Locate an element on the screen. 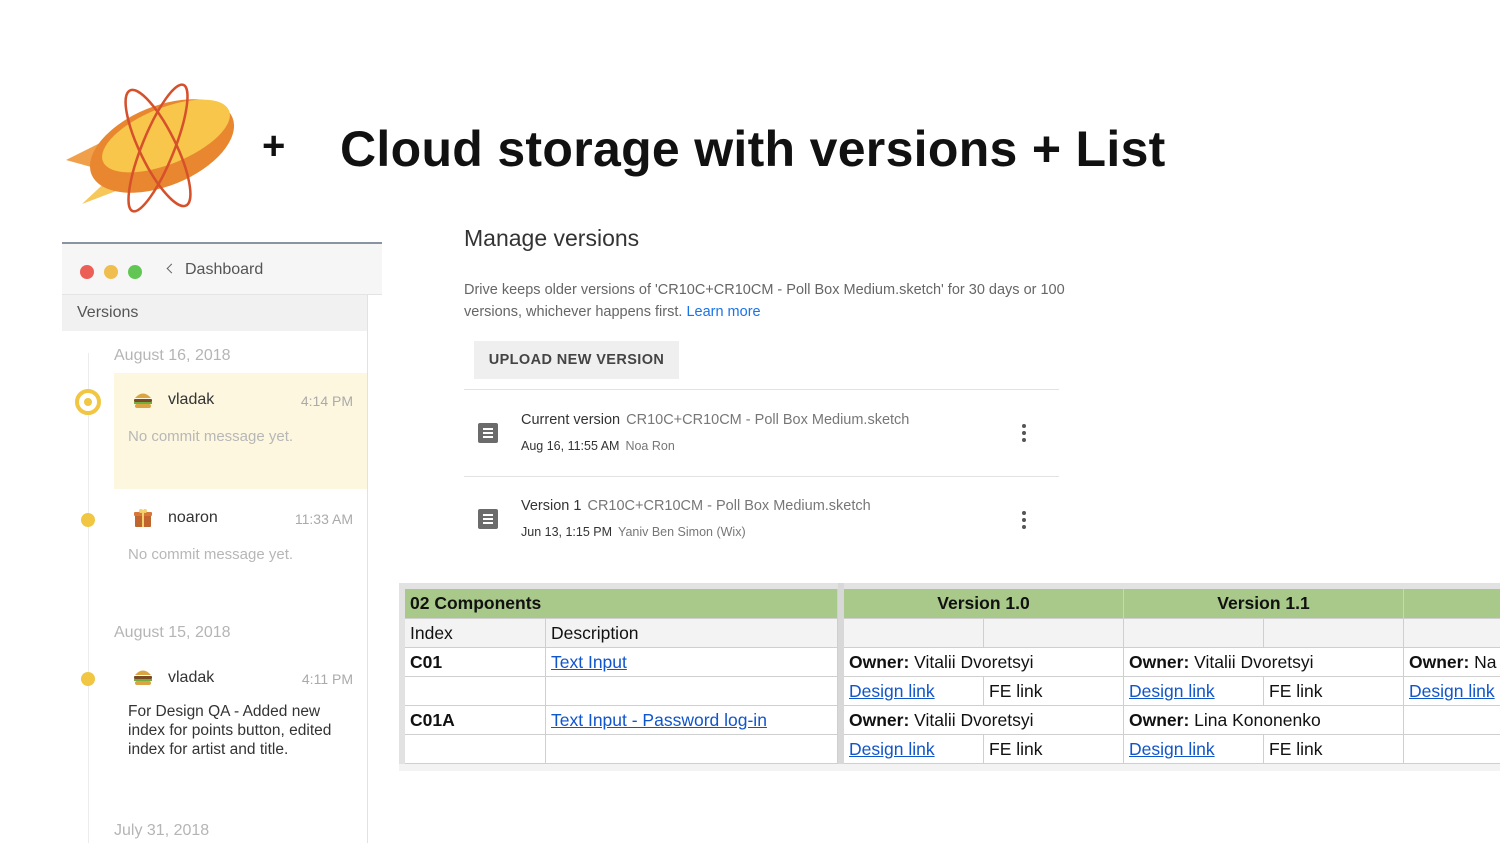 The image size is (1500, 843). chevron-left-icon is located at coordinates (171, 268).